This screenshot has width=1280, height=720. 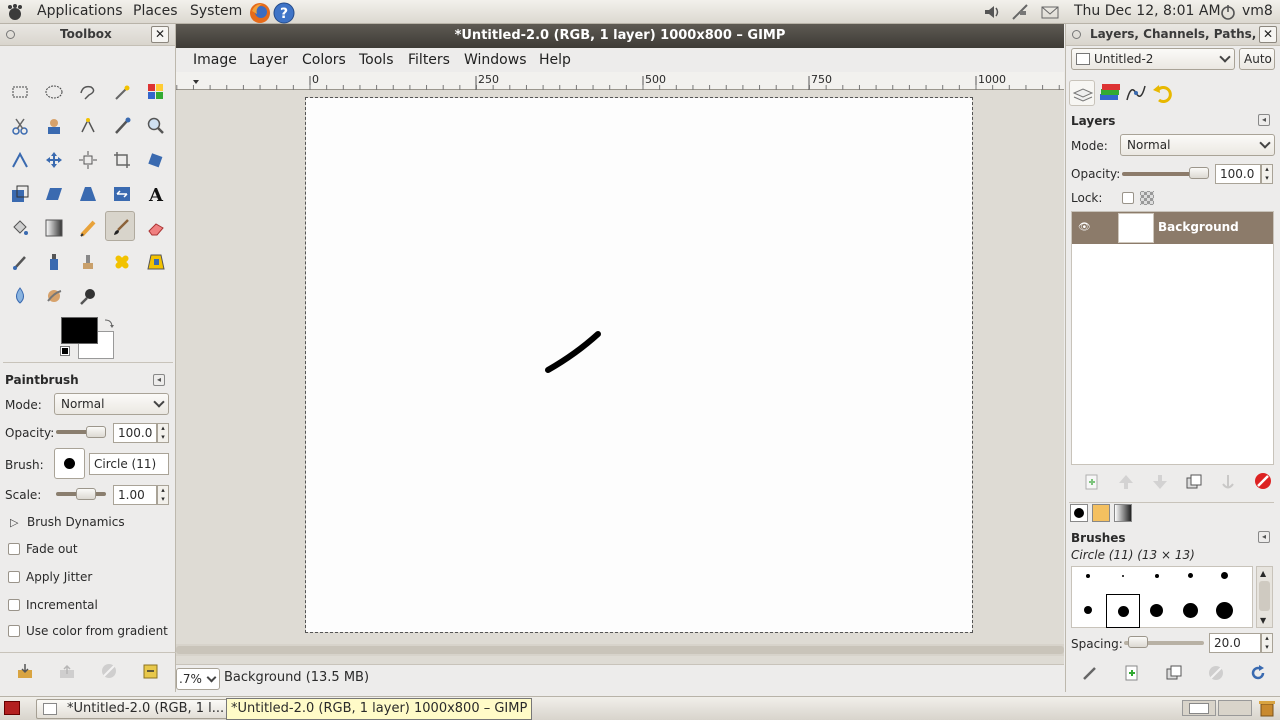 What do you see at coordinates (1263, 481) in the screenshot?
I see `delete-layer-icon` at bounding box center [1263, 481].